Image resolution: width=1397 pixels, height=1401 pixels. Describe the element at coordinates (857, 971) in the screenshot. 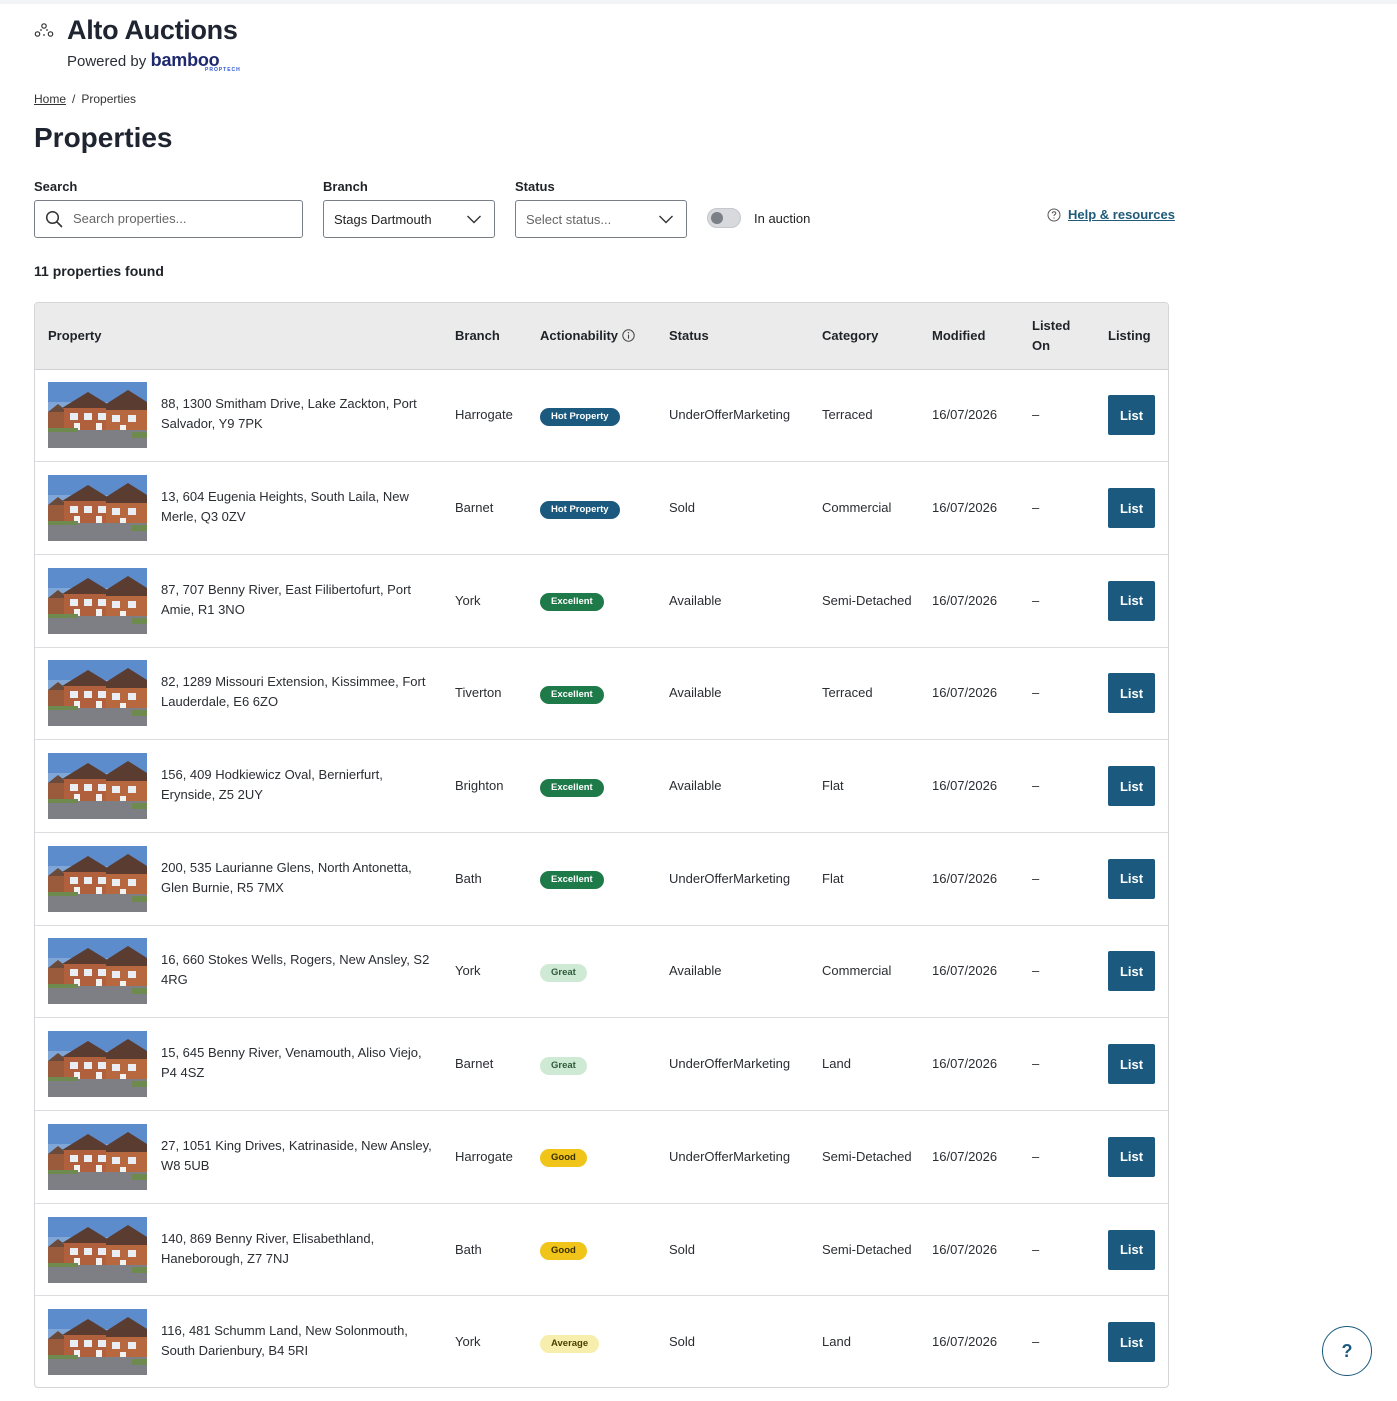

I see `category-text: Commercial` at that location.